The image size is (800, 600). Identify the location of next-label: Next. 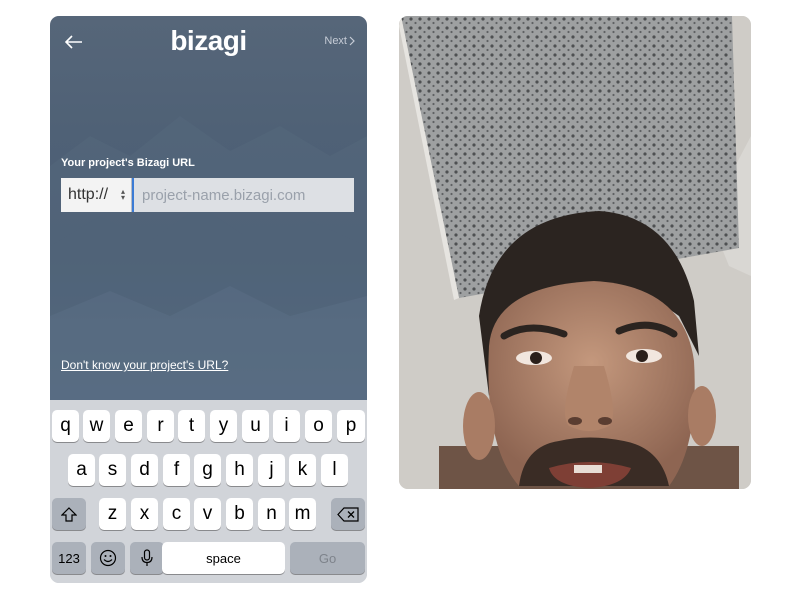
(335, 41).